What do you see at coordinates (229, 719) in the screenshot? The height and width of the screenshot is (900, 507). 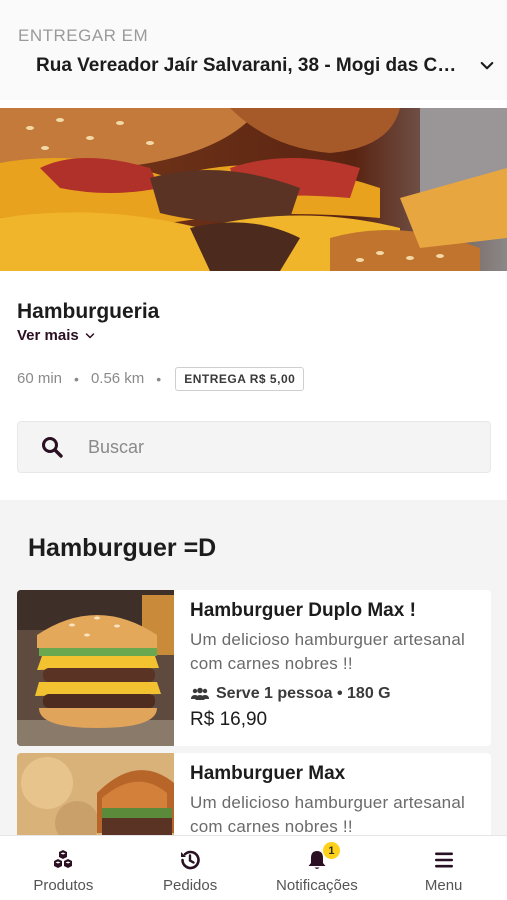 I see `product-price: R$ 16,90` at bounding box center [229, 719].